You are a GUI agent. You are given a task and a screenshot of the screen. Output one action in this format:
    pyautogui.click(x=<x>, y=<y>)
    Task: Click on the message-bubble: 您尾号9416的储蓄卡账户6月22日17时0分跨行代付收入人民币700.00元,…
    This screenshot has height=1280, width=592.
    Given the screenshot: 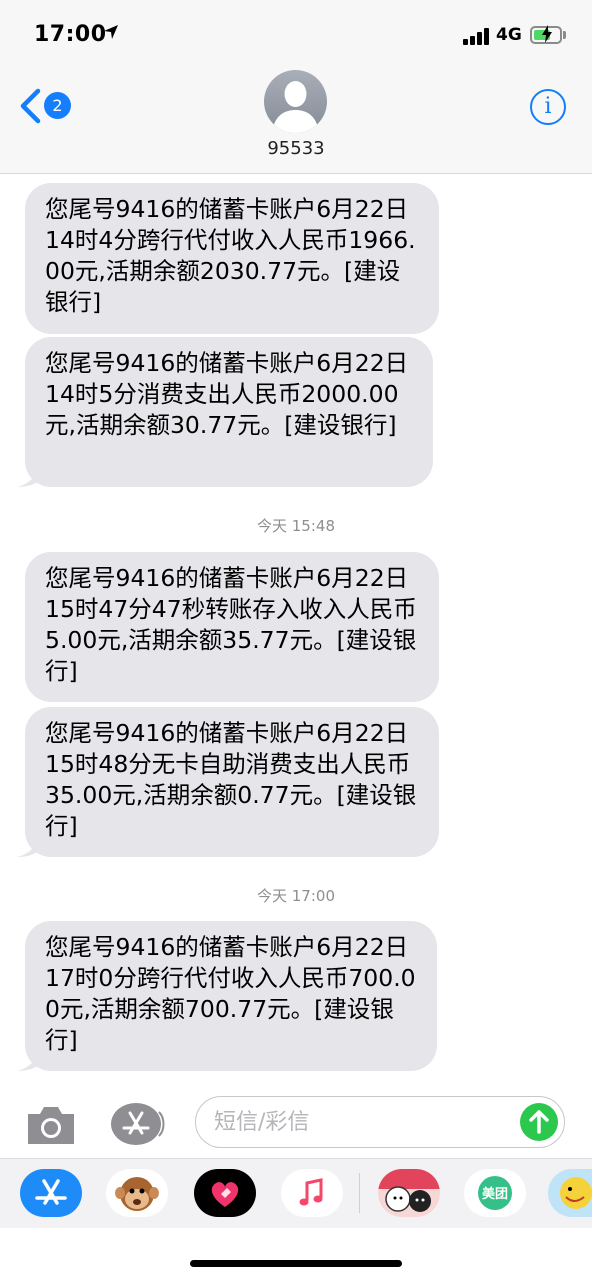 What is the action you would take?
    pyautogui.click(x=227, y=996)
    